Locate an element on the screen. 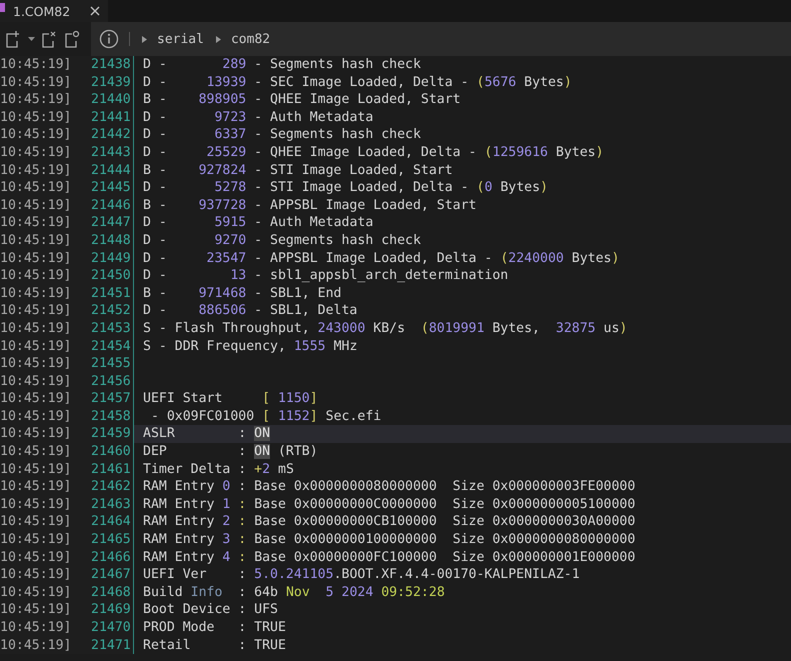 The width and height of the screenshot is (791, 661). log-line: RAM Entry 1 : Base 0x00000000C0000000 Size 0x0000000005100000 is located at coordinates (389, 504).